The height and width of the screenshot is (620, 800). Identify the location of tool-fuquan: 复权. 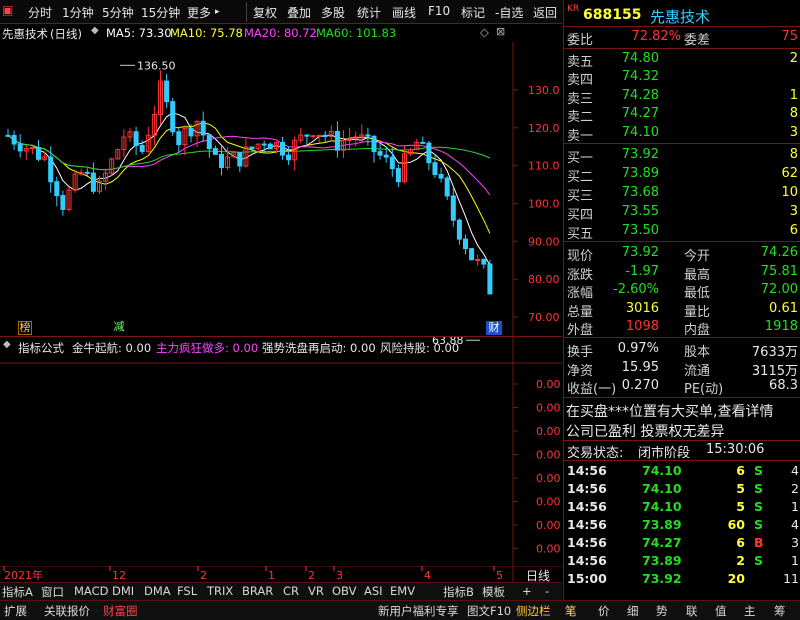
(265, 12).